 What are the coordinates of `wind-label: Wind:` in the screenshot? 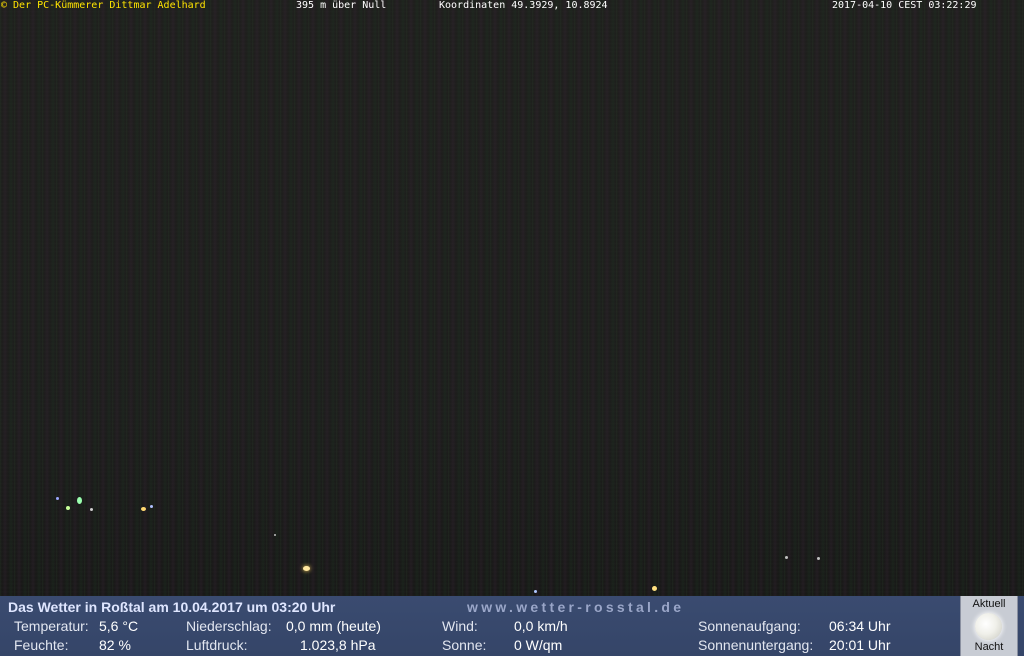 It's located at (460, 626).